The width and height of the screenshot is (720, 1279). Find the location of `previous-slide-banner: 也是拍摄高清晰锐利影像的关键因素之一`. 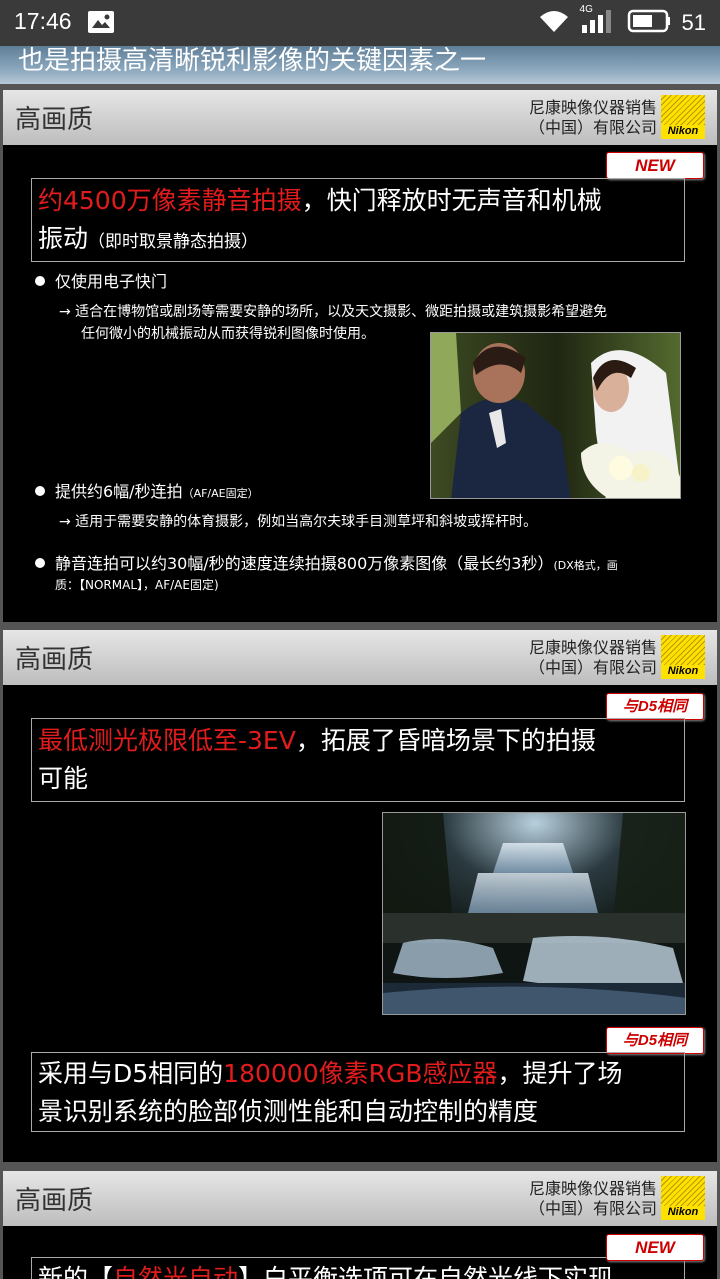

previous-slide-banner: 也是拍摄高清晰锐利影像的关键因素之一 is located at coordinates (360, 65).